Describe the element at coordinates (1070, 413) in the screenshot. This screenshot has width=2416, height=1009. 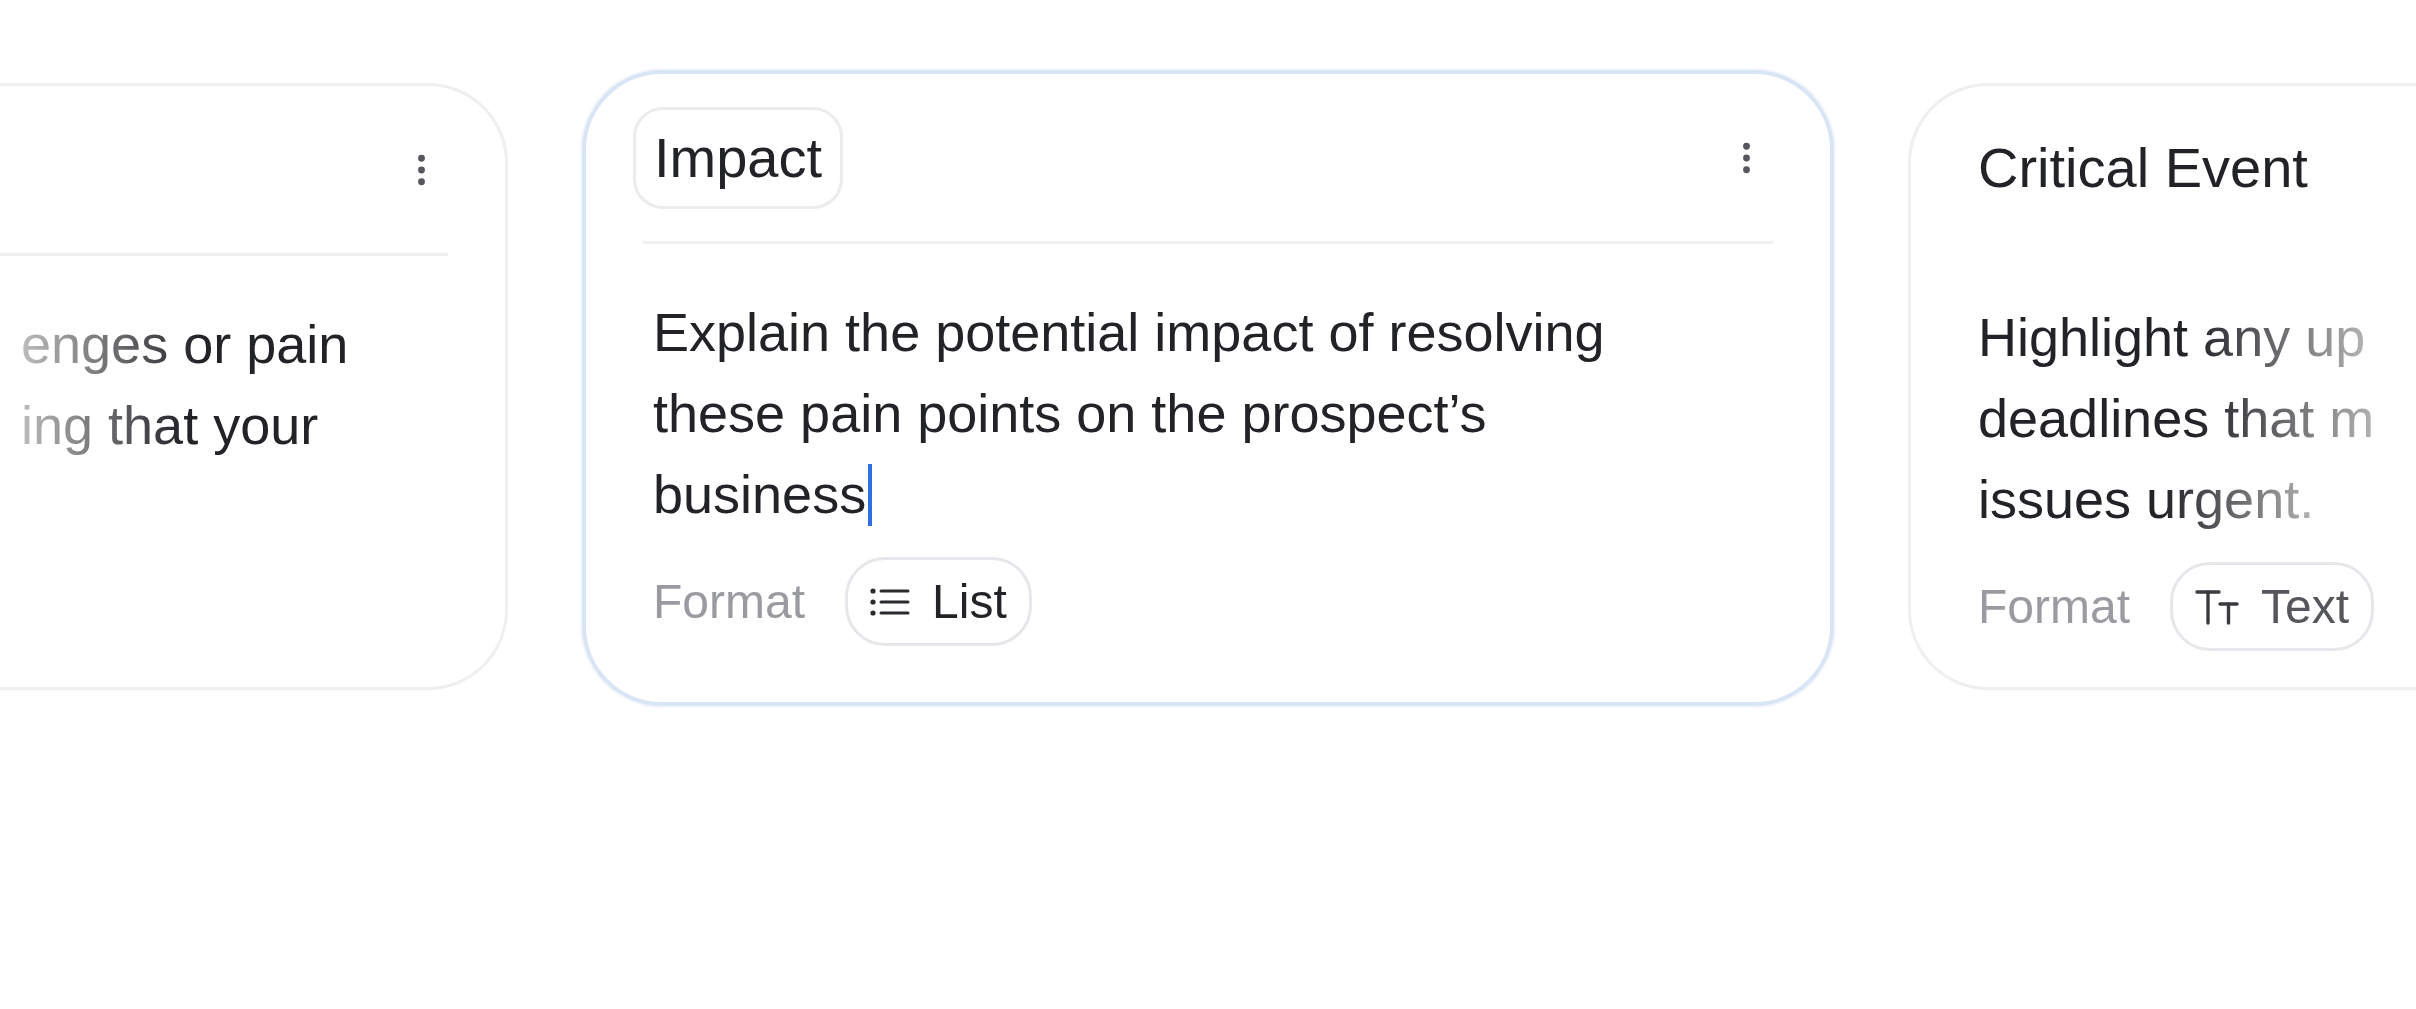
I see `description-text: these pain points on the prospect’s` at that location.